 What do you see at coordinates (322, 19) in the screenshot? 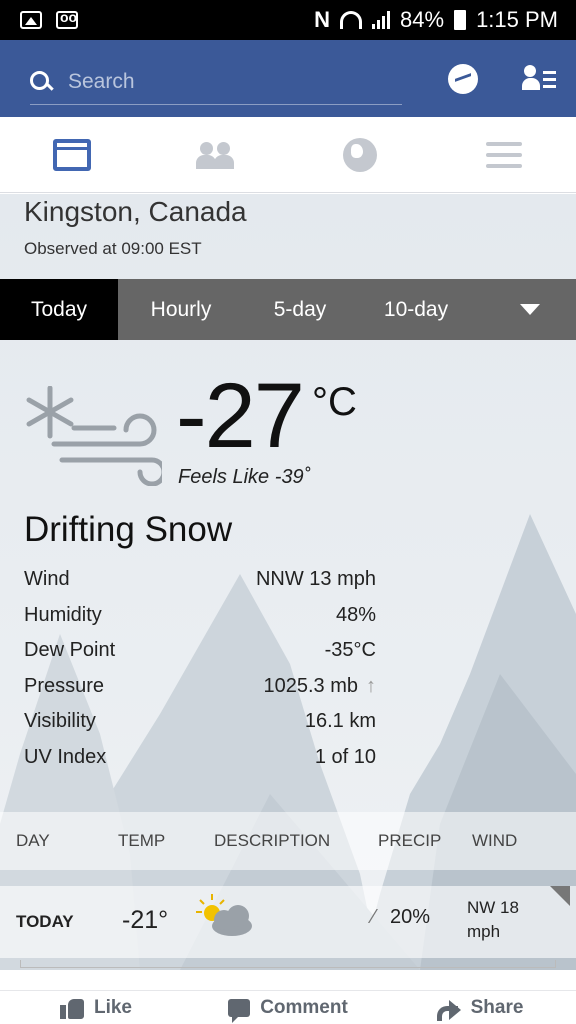
I see `nfc-icon: N` at bounding box center [322, 19].